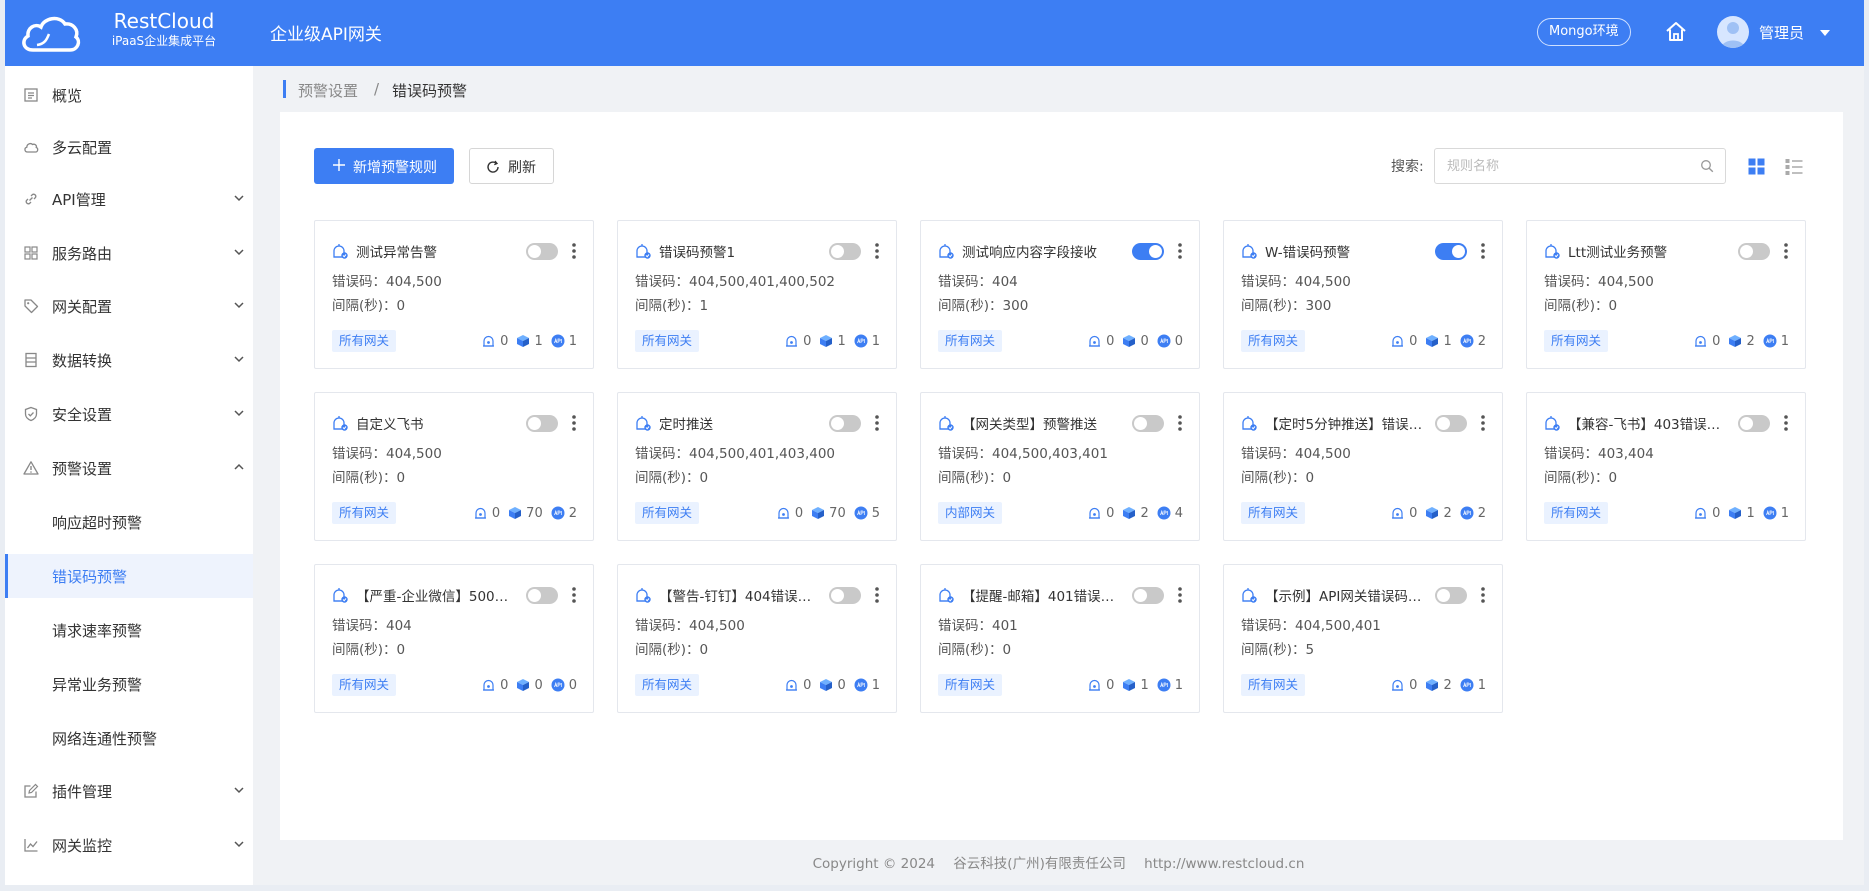  What do you see at coordinates (1561, 166) in the screenshot?
I see `search-input` at bounding box center [1561, 166].